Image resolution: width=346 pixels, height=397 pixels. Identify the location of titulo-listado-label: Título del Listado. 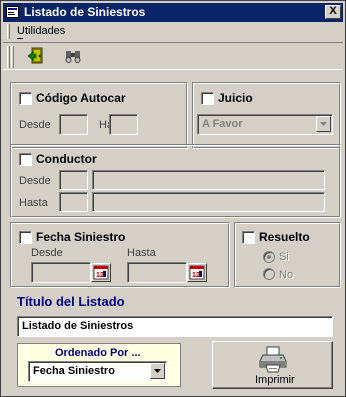
(71, 301).